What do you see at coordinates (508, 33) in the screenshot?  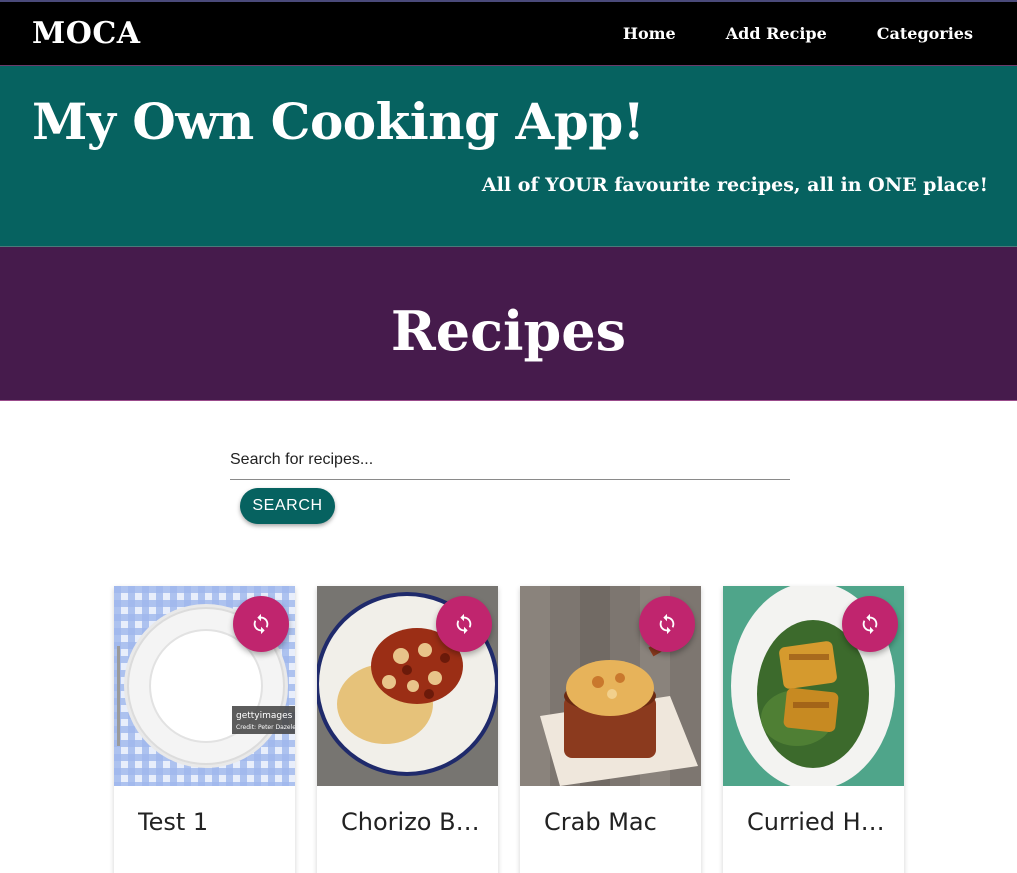 I see `top-navbar: MOCA Home Add Recipe Categories` at bounding box center [508, 33].